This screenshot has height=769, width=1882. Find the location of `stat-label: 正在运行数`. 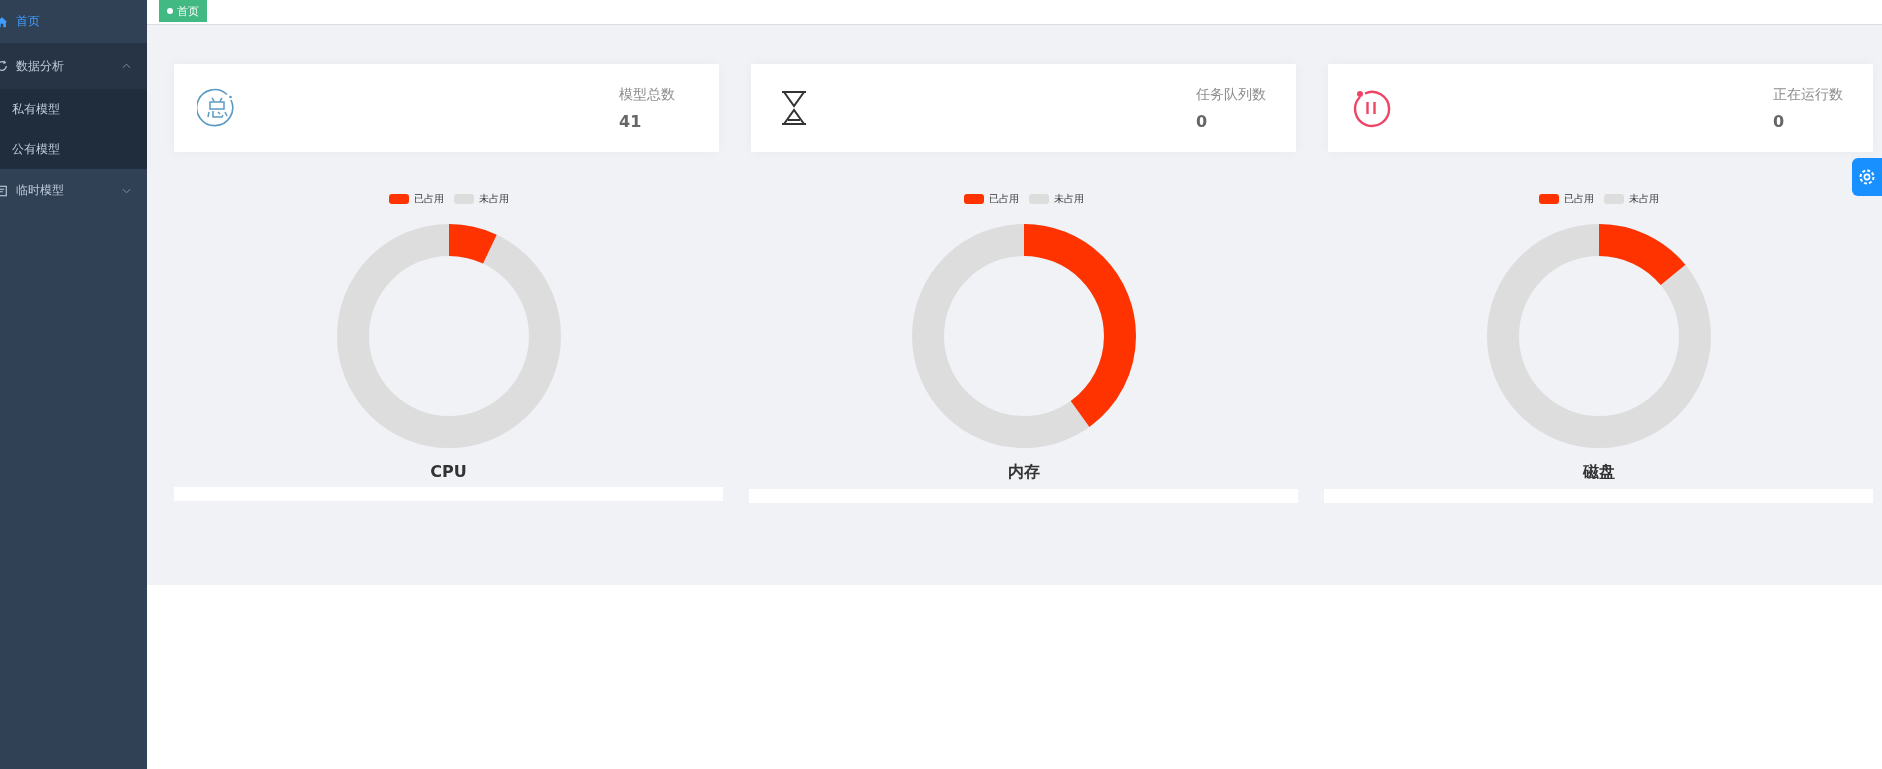

stat-label: 正在运行数 is located at coordinates (1808, 94).